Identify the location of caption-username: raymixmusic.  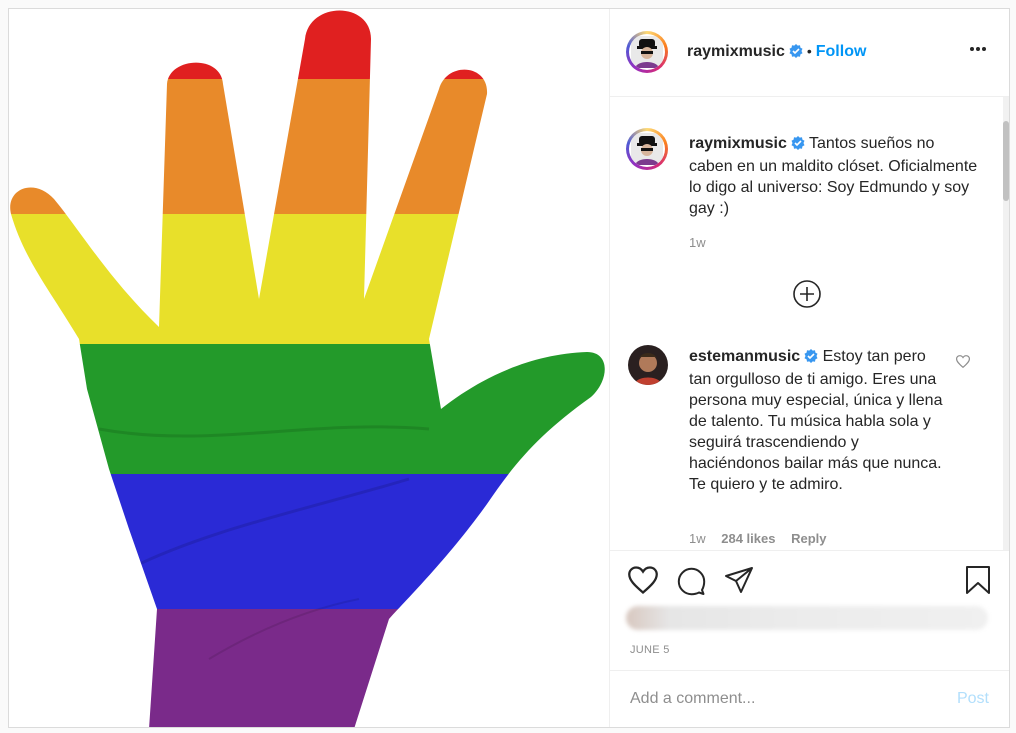
(738, 143).